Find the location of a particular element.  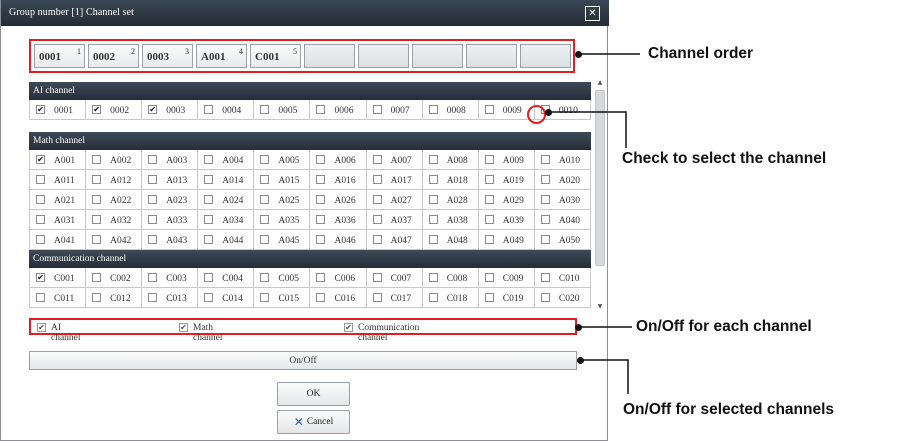

channel-cell: C008 is located at coordinates (450, 278).